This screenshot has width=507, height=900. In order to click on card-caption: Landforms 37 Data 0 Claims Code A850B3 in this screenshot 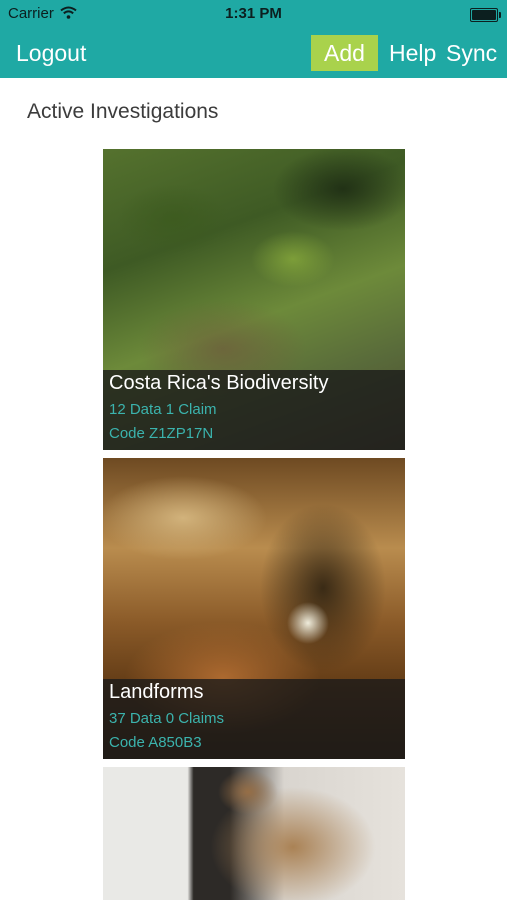, I will do `click(254, 719)`.